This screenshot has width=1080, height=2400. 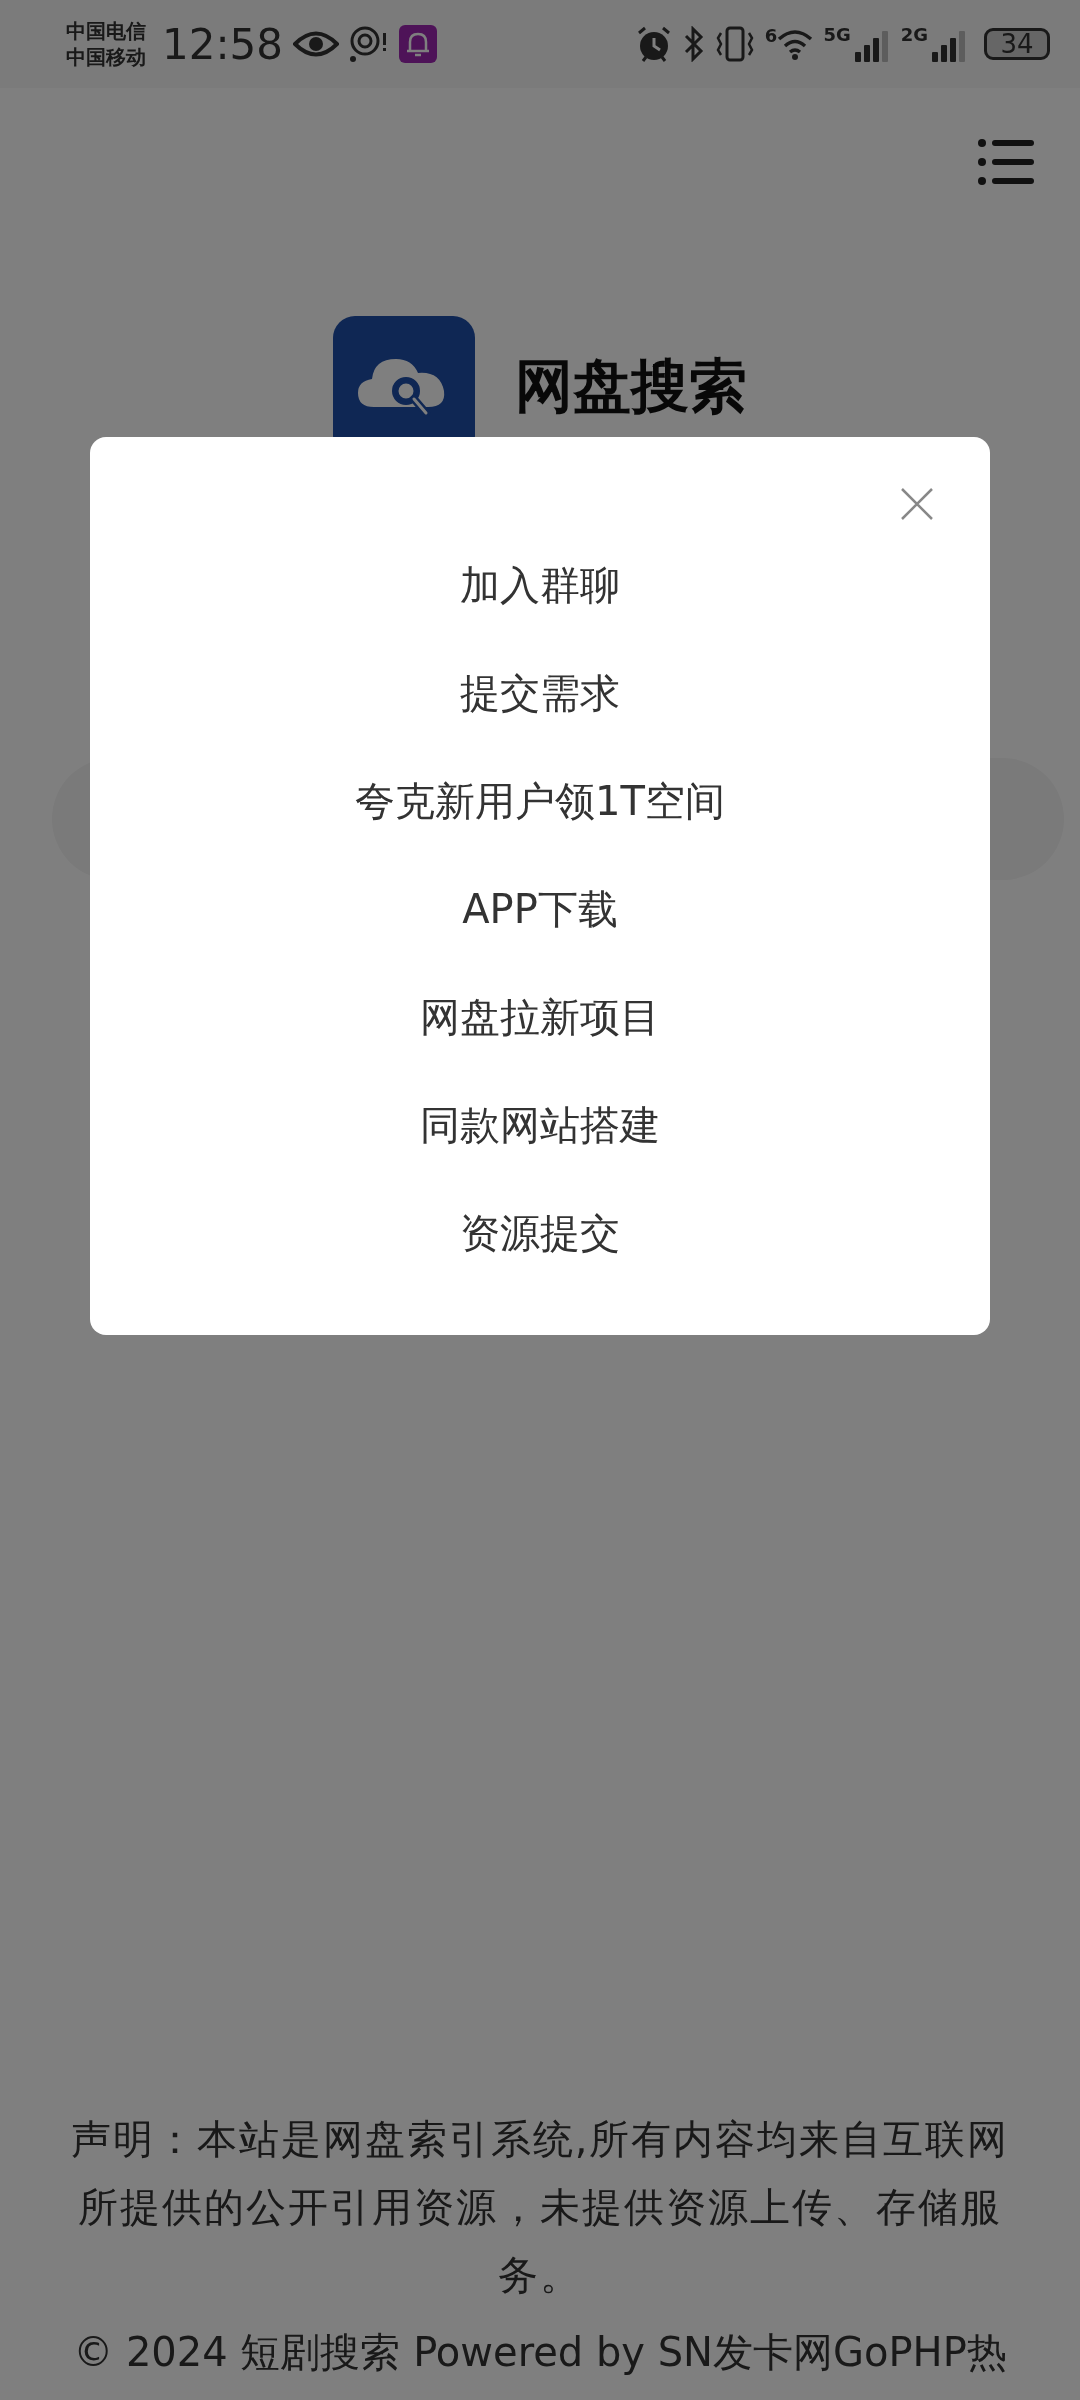 I want to click on menu-item: 提交需求, so click(x=540, y=693).